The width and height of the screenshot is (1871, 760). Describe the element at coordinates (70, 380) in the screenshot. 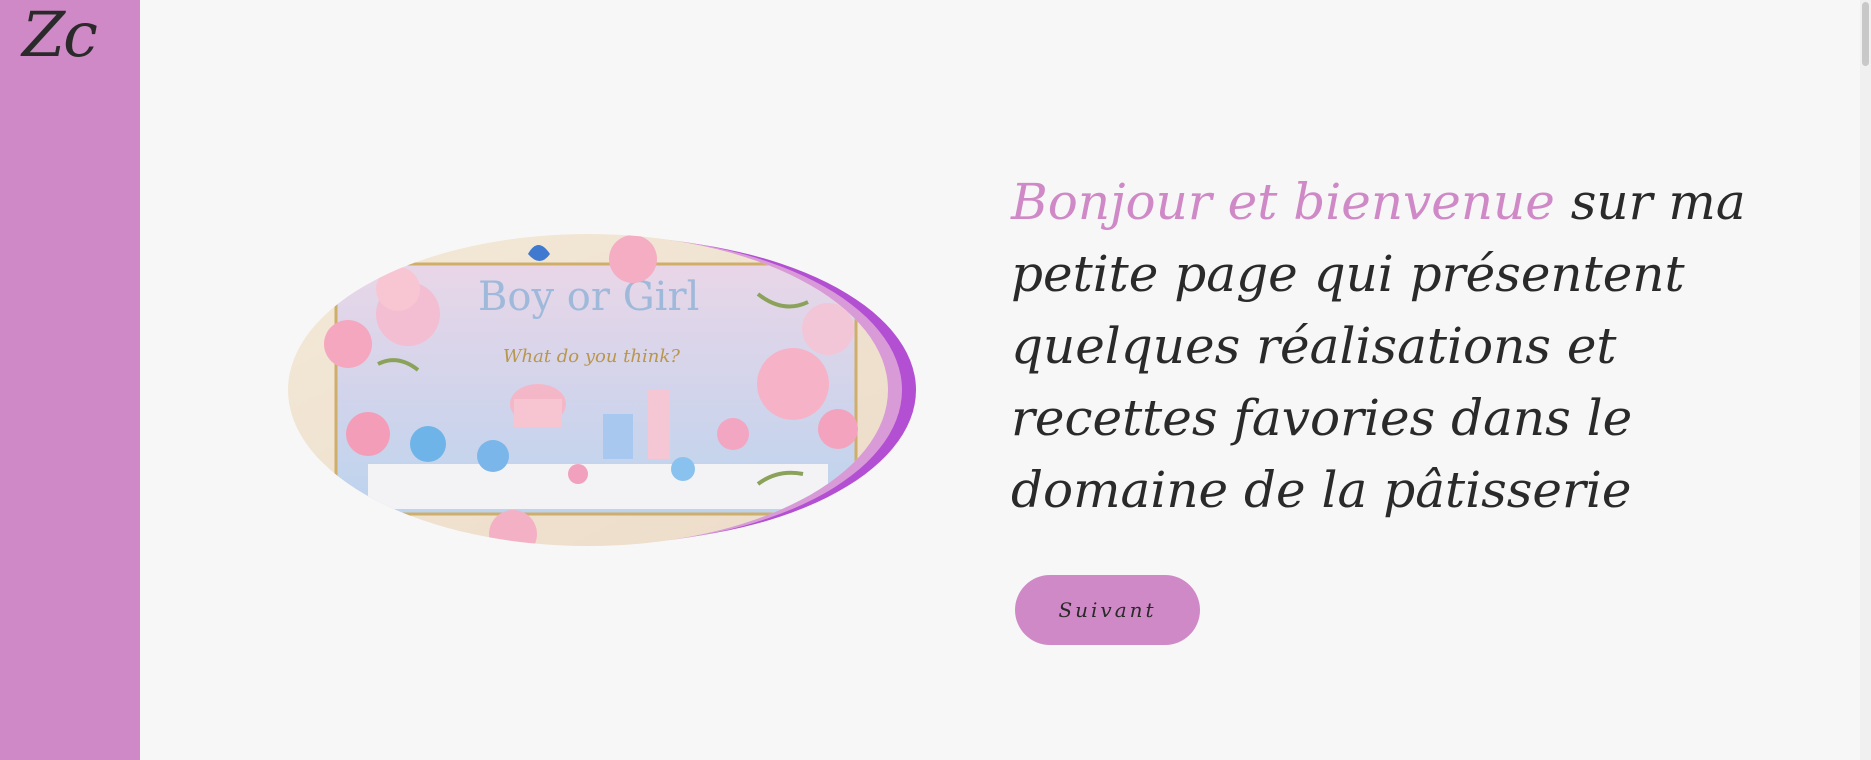

I see `sidebar: Zc` at that location.